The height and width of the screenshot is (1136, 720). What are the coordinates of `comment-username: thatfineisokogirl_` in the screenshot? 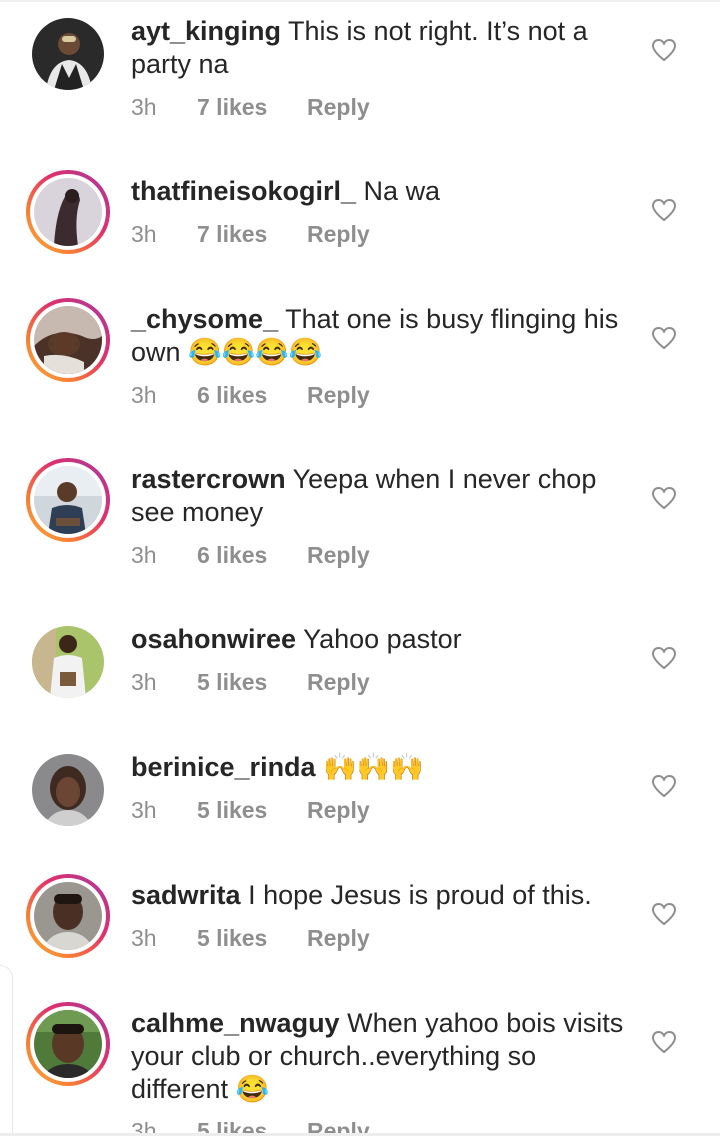 It's located at (243, 191).